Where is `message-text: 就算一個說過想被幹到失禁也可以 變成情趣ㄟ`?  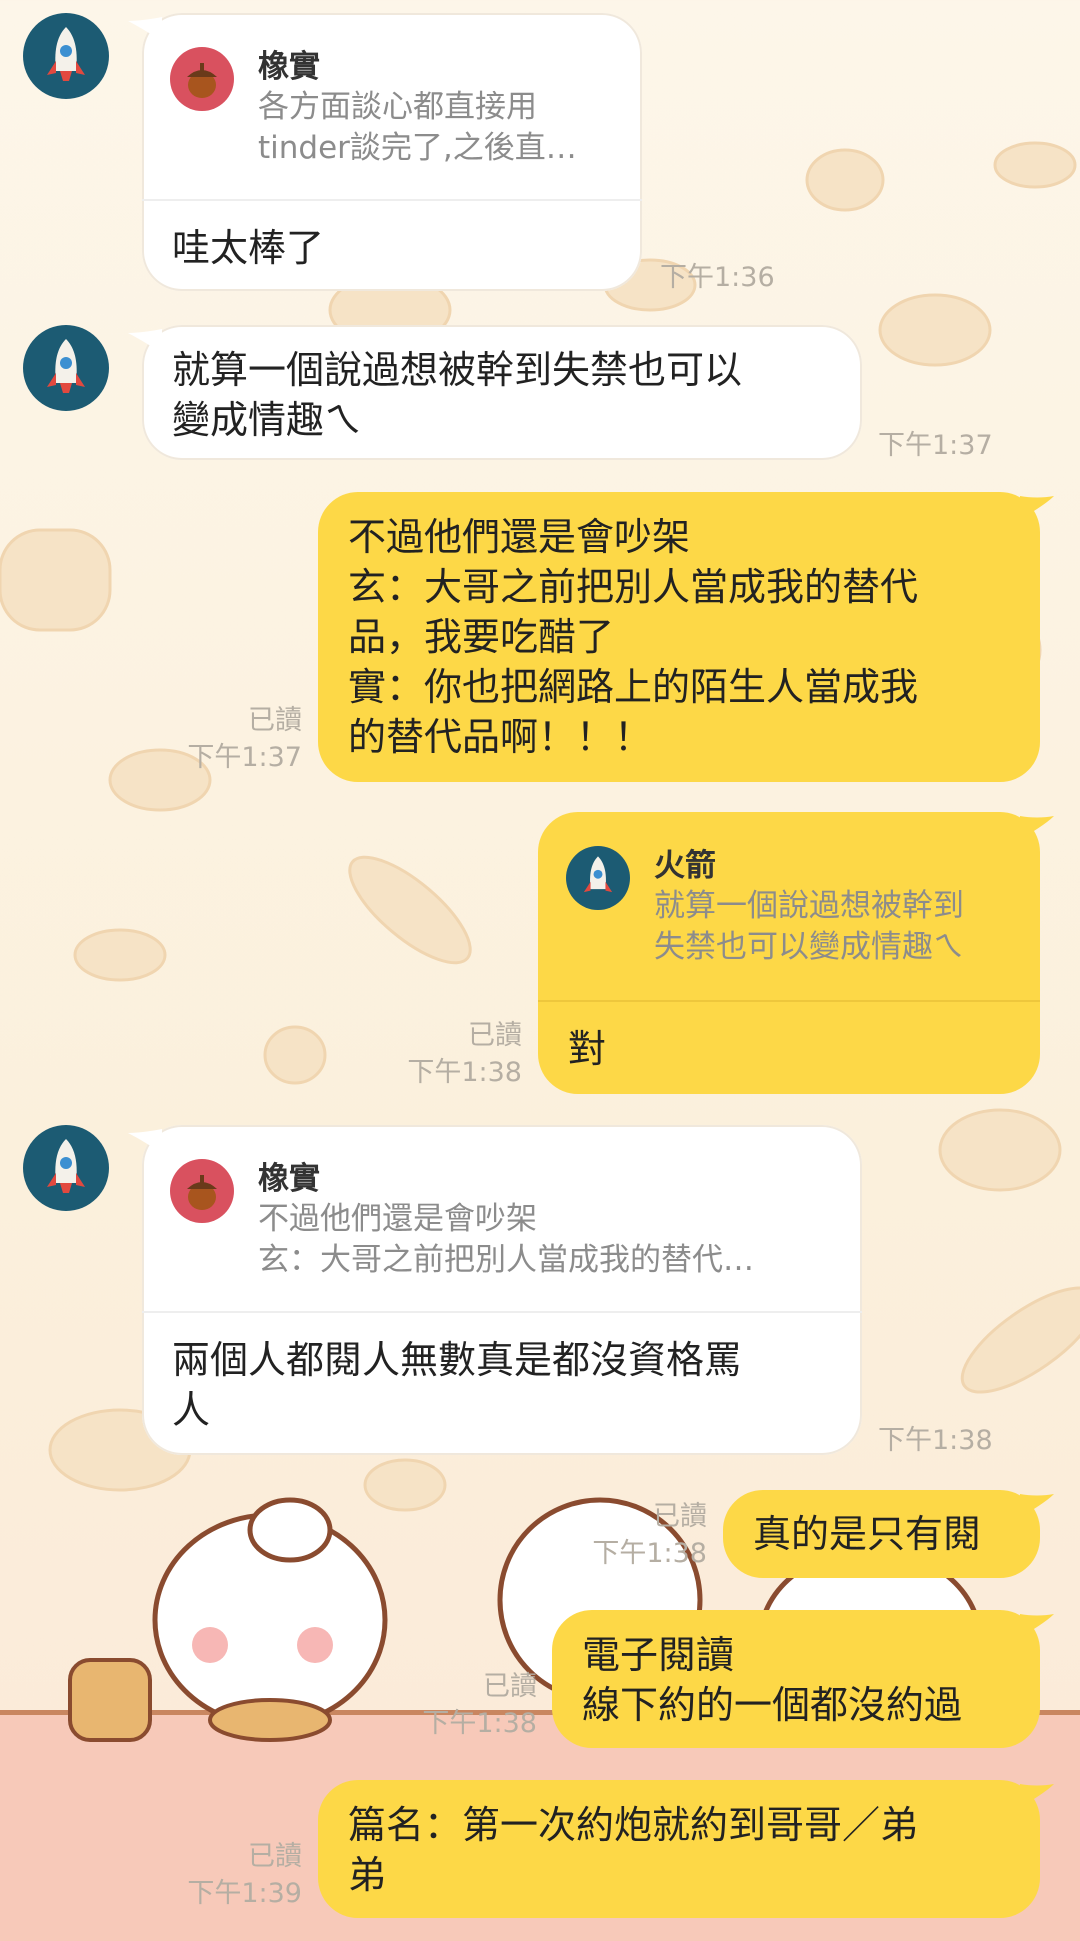
message-text: 就算一個說過想被幹到失禁也可以 變成情趣ㄟ is located at coordinates (457, 395).